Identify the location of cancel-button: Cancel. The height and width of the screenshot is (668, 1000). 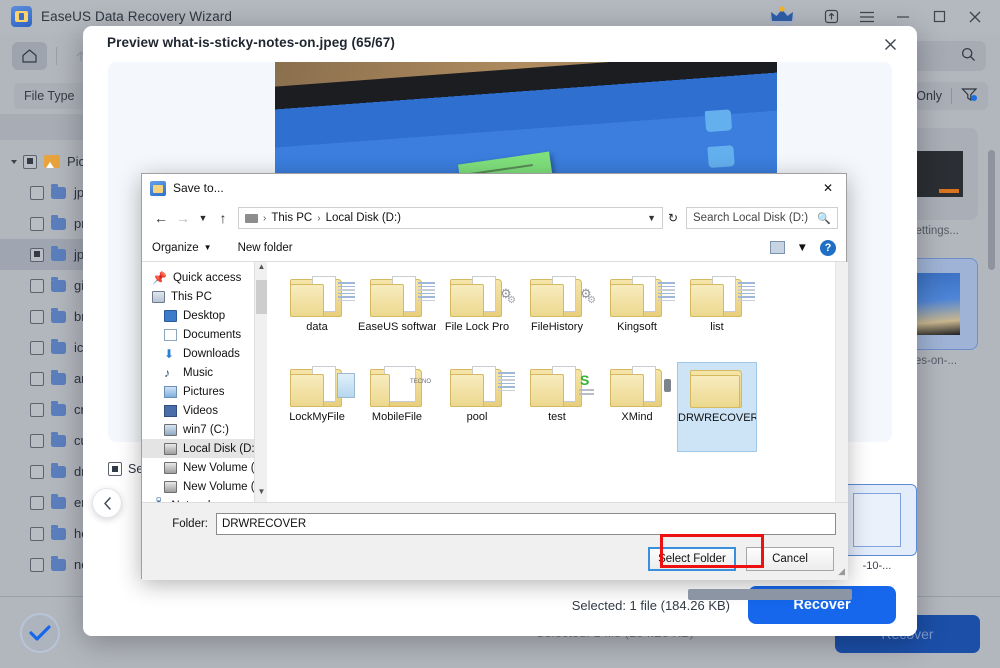
(790, 559).